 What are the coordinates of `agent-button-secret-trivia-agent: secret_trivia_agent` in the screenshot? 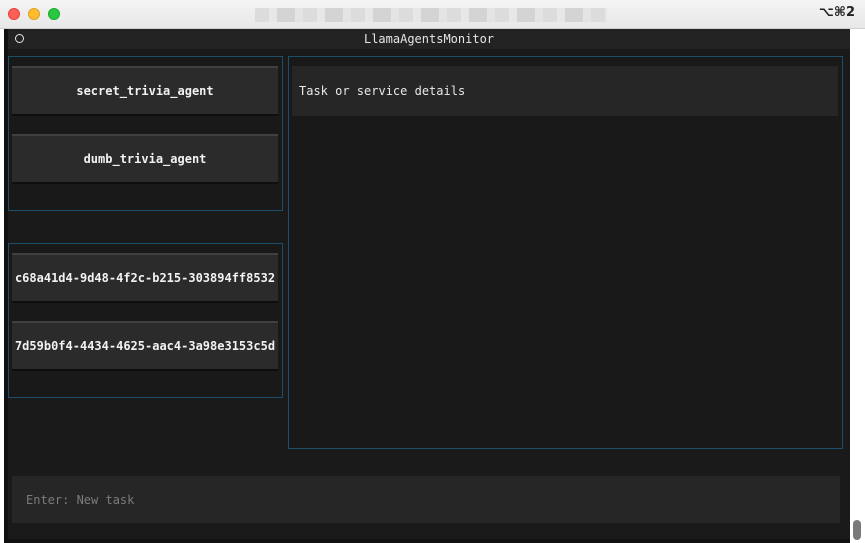 It's located at (145, 91).